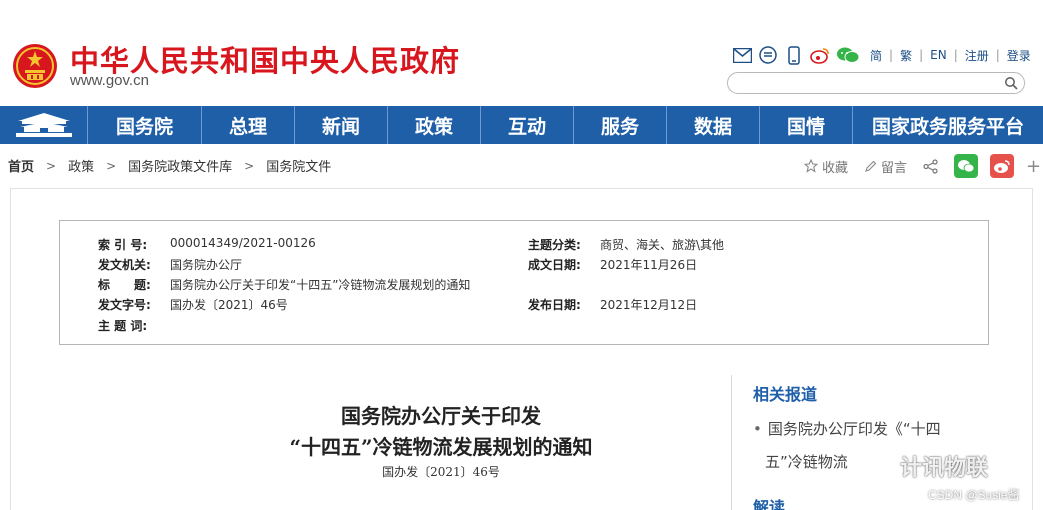 The image size is (1043, 510). Describe the element at coordinates (620, 125) in the screenshot. I see `nav-item-services: 服务` at that location.